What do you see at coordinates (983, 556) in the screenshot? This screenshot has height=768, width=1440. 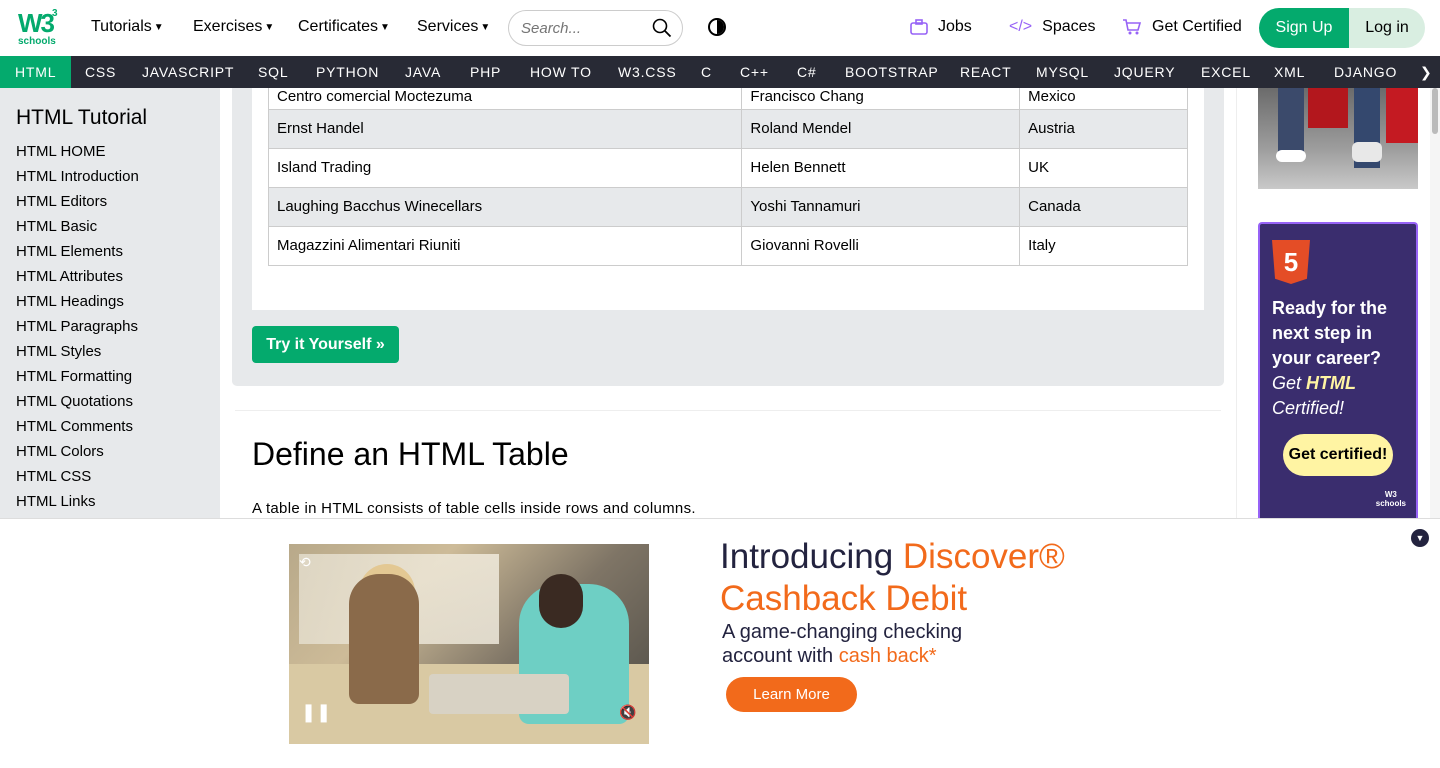 I see `ad-discover: Discover®` at bounding box center [983, 556].